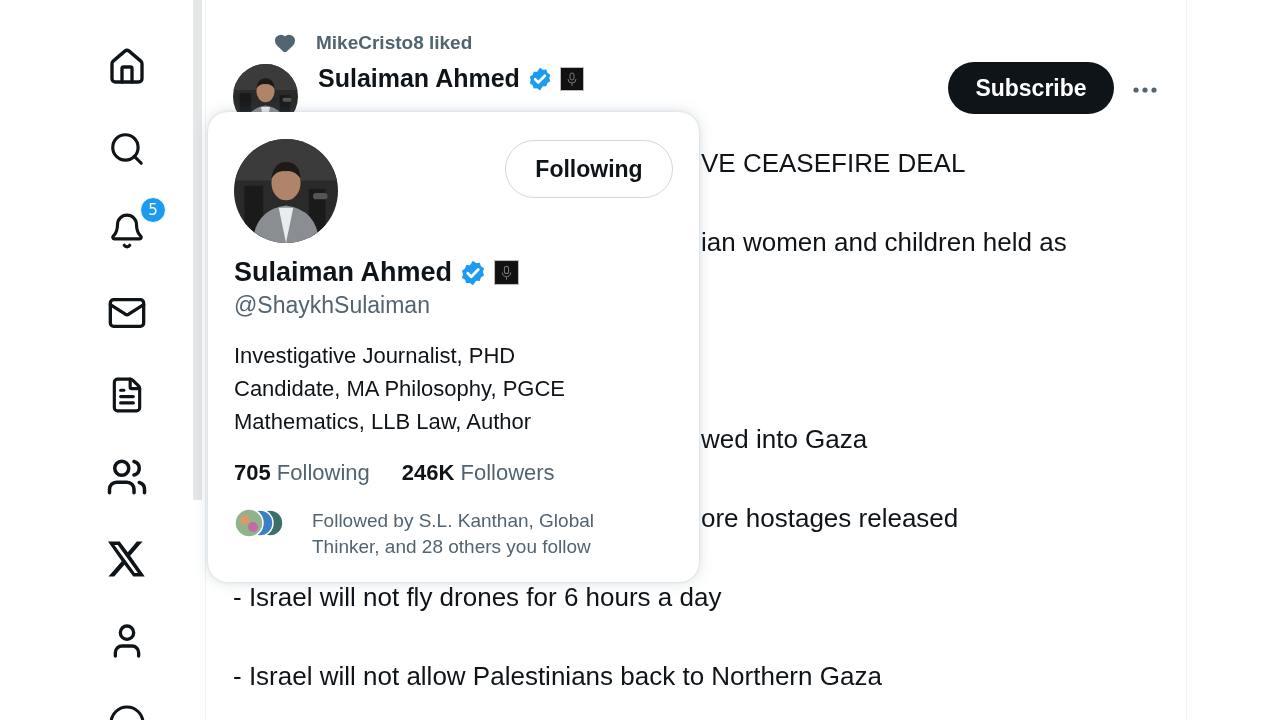 This screenshot has width=1280, height=720. I want to click on notification-count: 5, so click(153, 210).